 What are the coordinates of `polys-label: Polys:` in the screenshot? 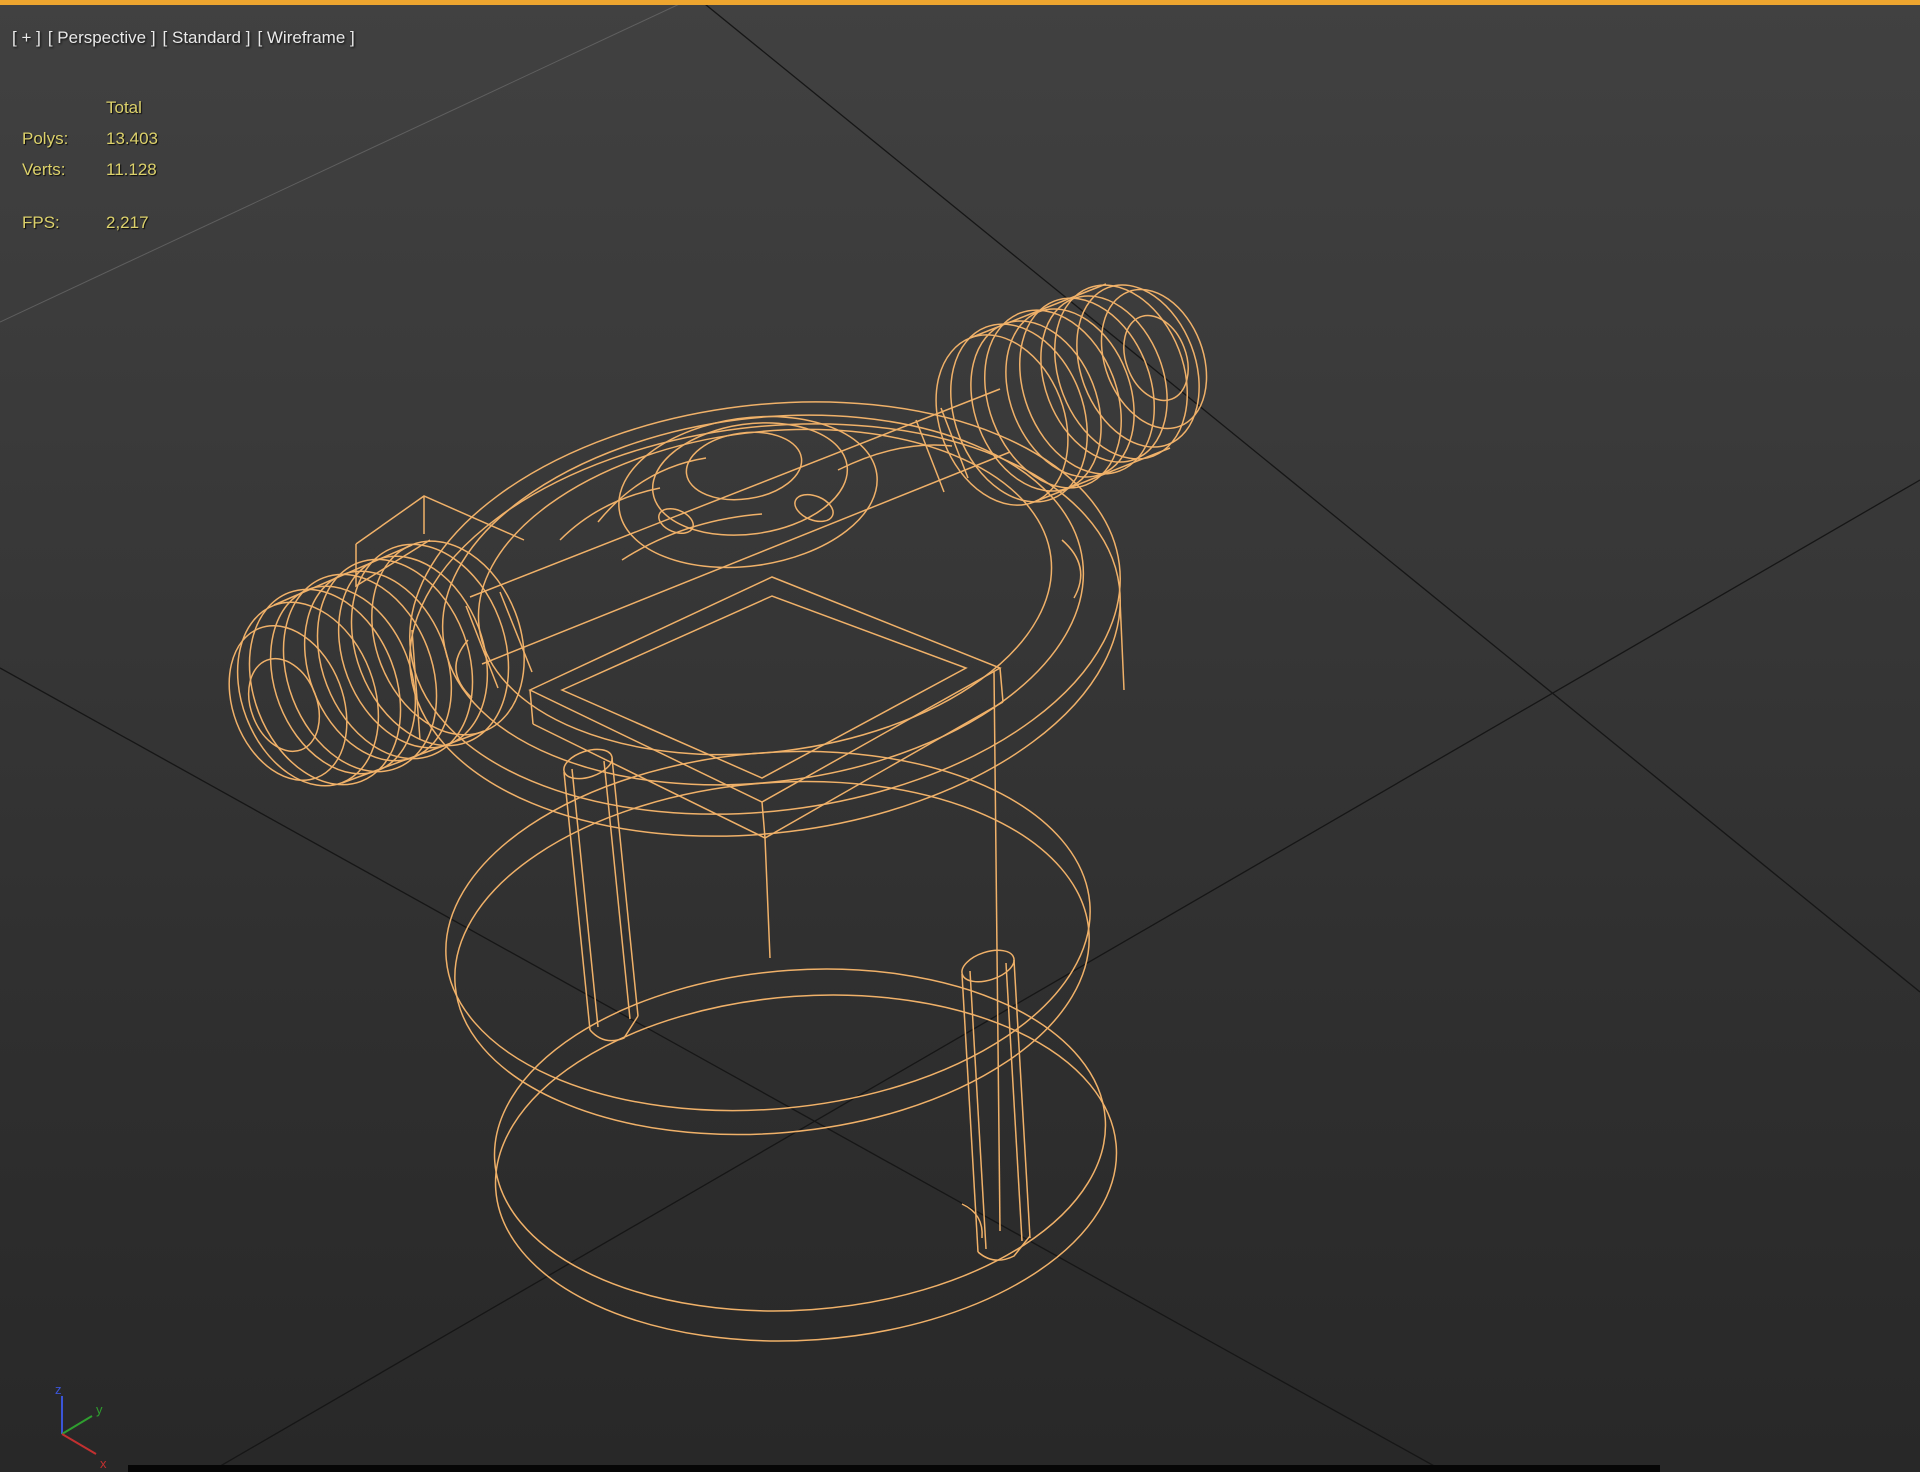 It's located at (45, 138).